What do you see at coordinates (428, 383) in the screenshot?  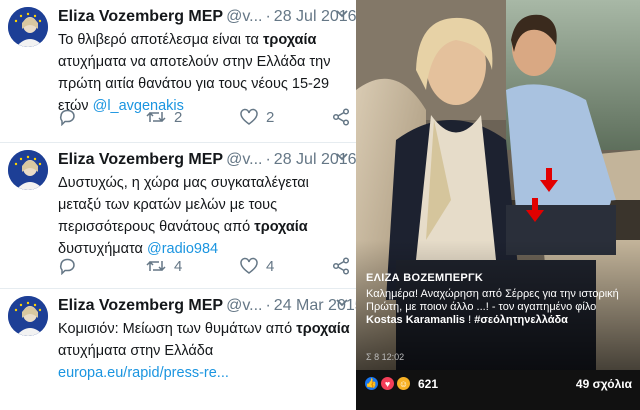 I see `reaction-count: 621` at bounding box center [428, 383].